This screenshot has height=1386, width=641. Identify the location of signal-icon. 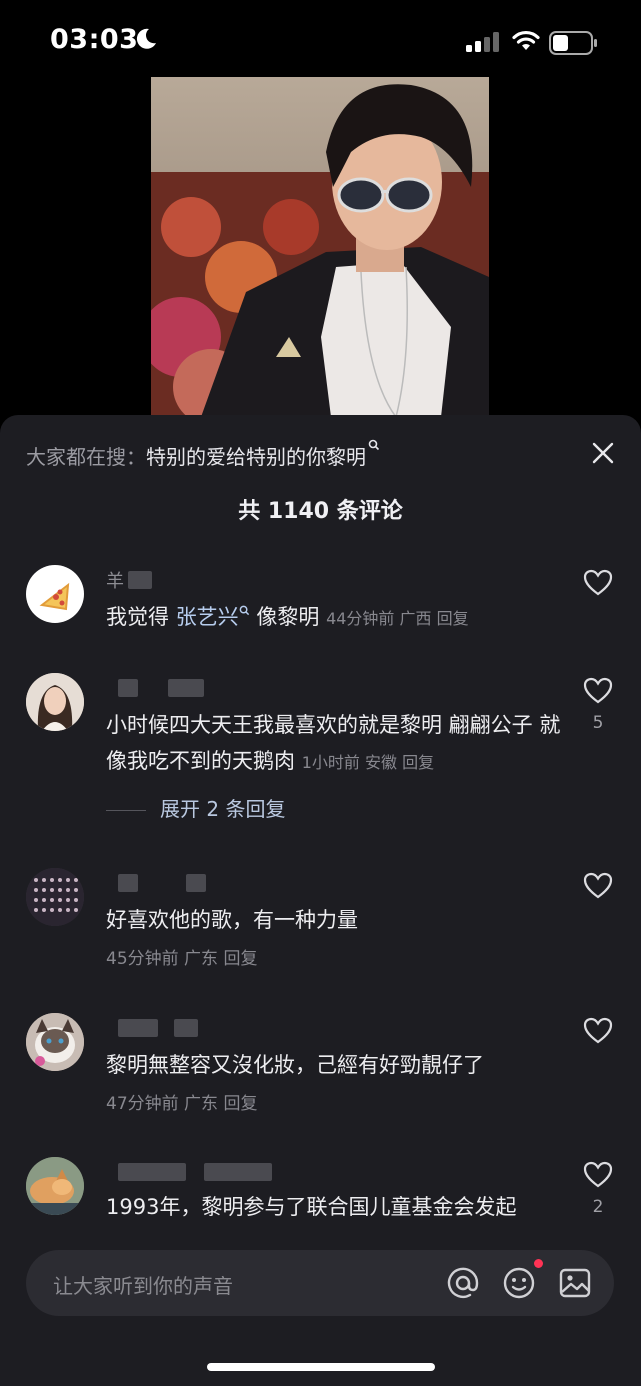
(482, 42).